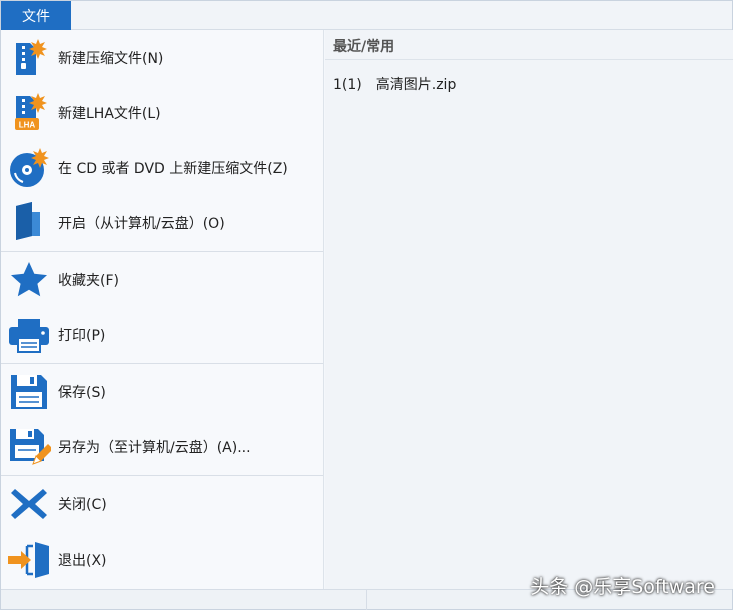 This screenshot has width=733, height=610. Describe the element at coordinates (27, 124) in the screenshot. I see `lha-badge: LHA` at that location.